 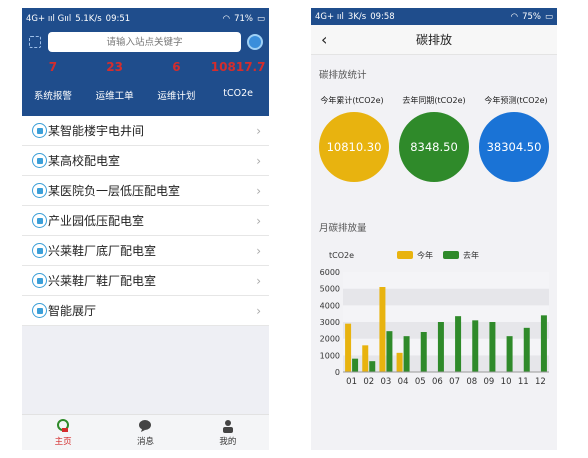 I want to click on stat-value: 10817.7, so click(x=238, y=67).